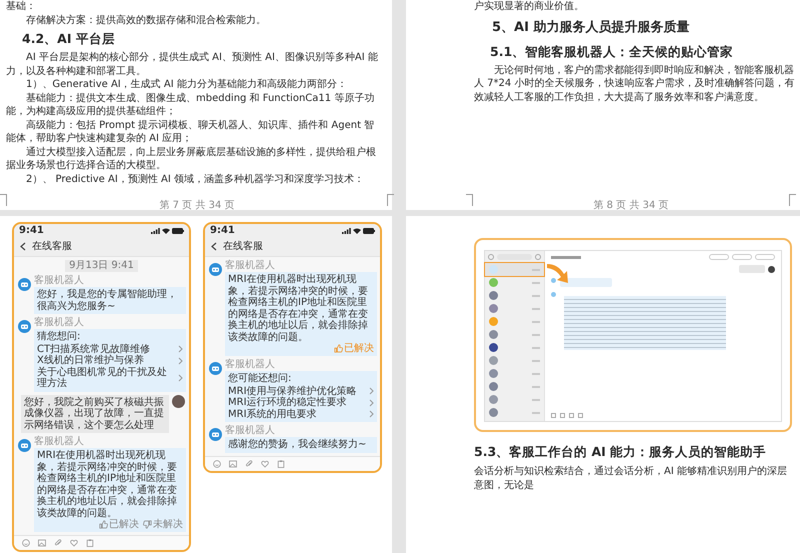  I want to click on section-heading: 5、AI 助力服务人员提升服务质量, so click(591, 27).